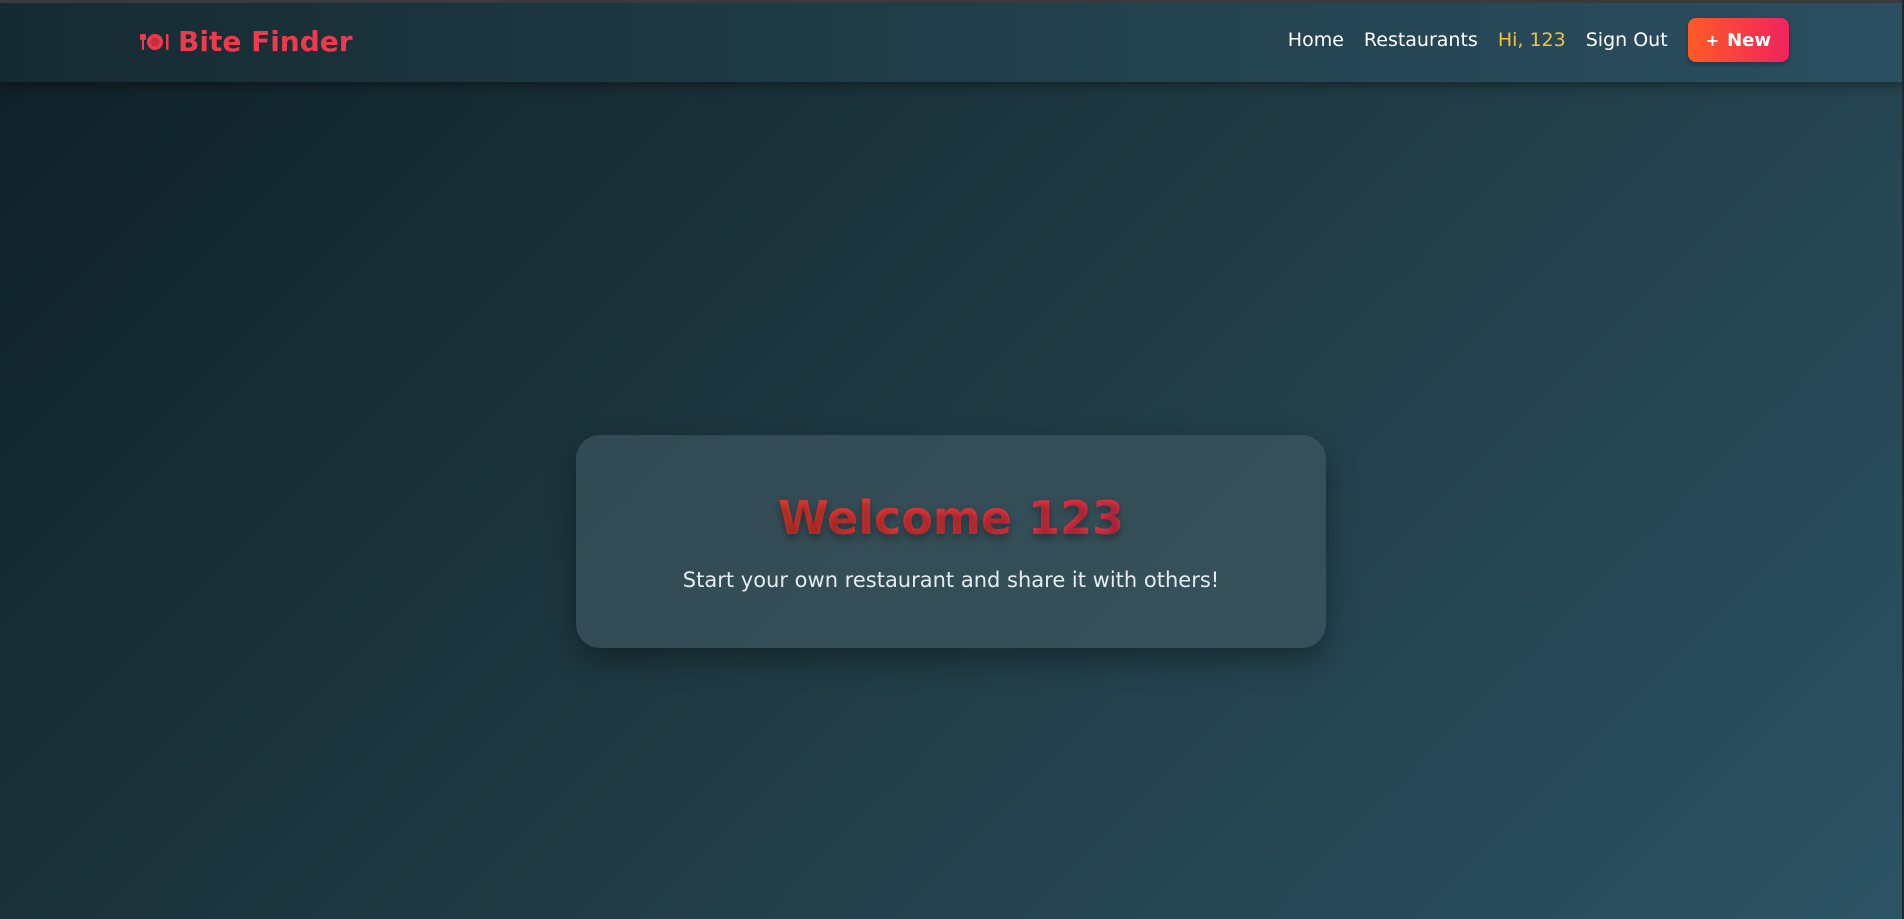 This screenshot has height=919, width=1904. I want to click on plus-icon: +, so click(1712, 40).